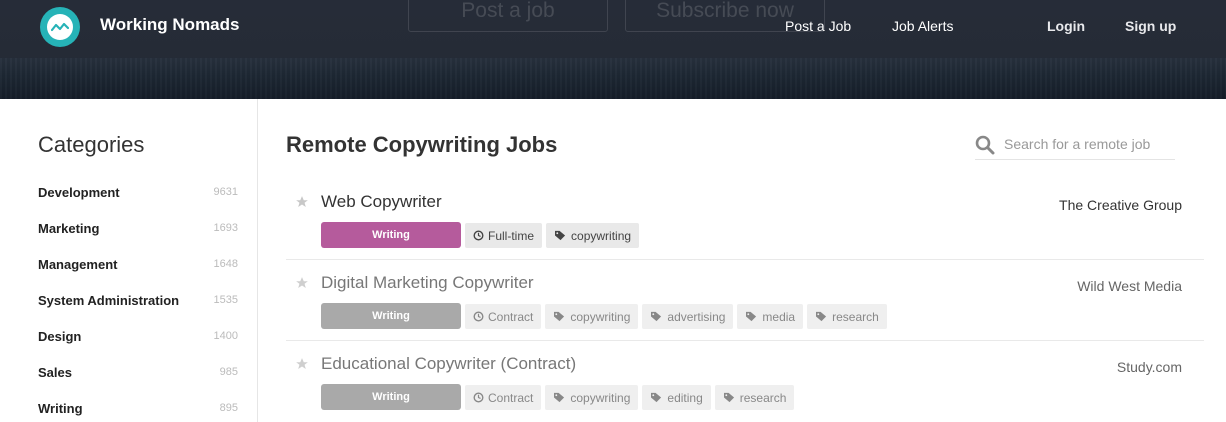 Image resolution: width=1226 pixels, height=422 pixels. Describe the element at coordinates (508, 16) in the screenshot. I see `hero-post-job-button: Post a job` at that location.